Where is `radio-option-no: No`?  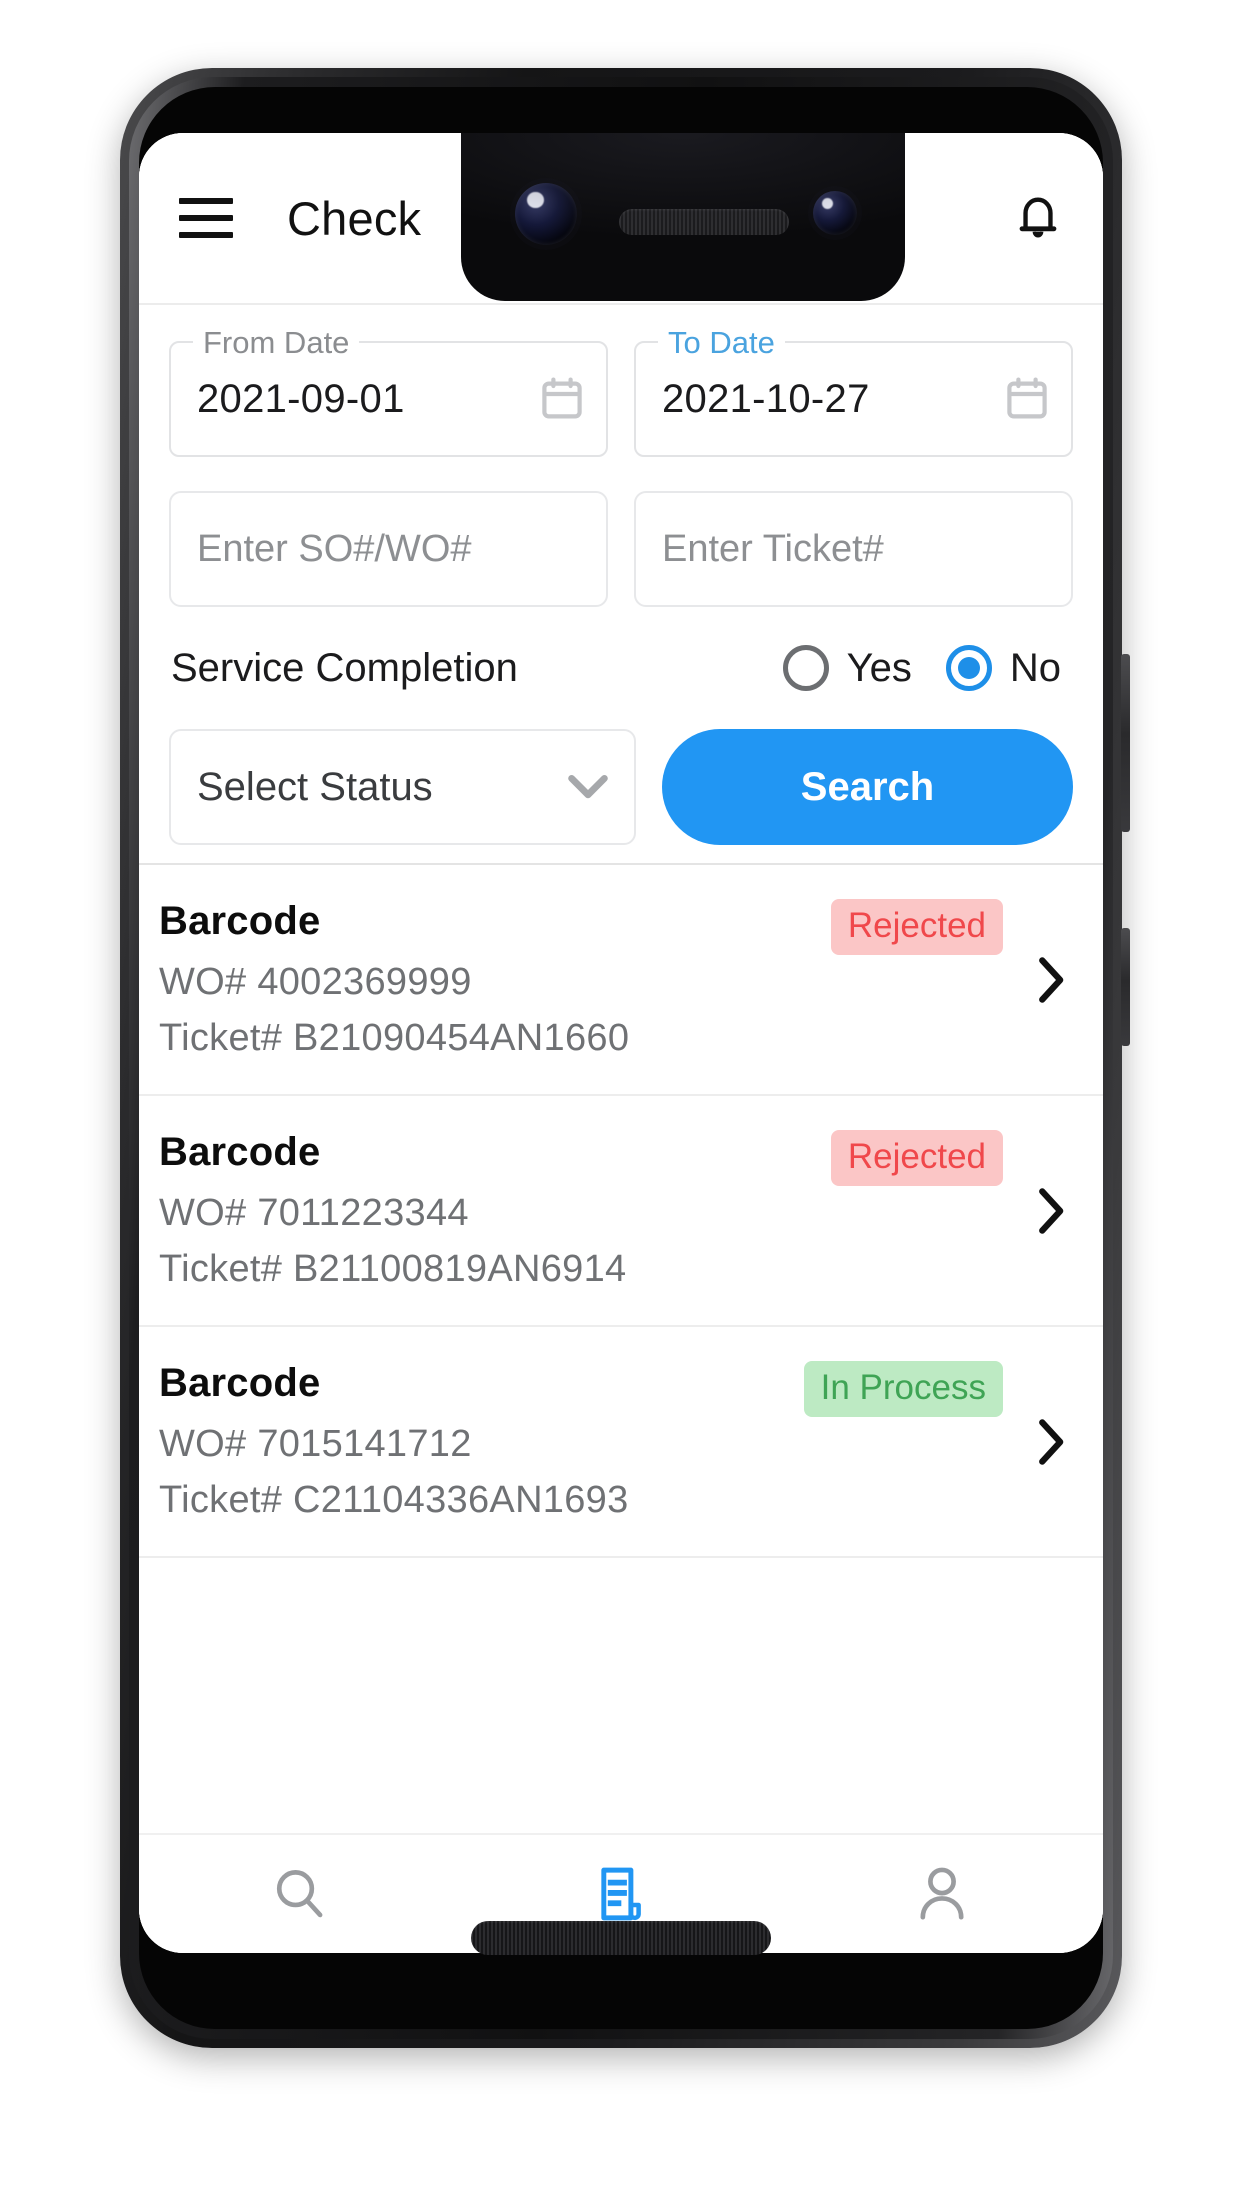
radio-option-no: No is located at coordinates (1008, 668).